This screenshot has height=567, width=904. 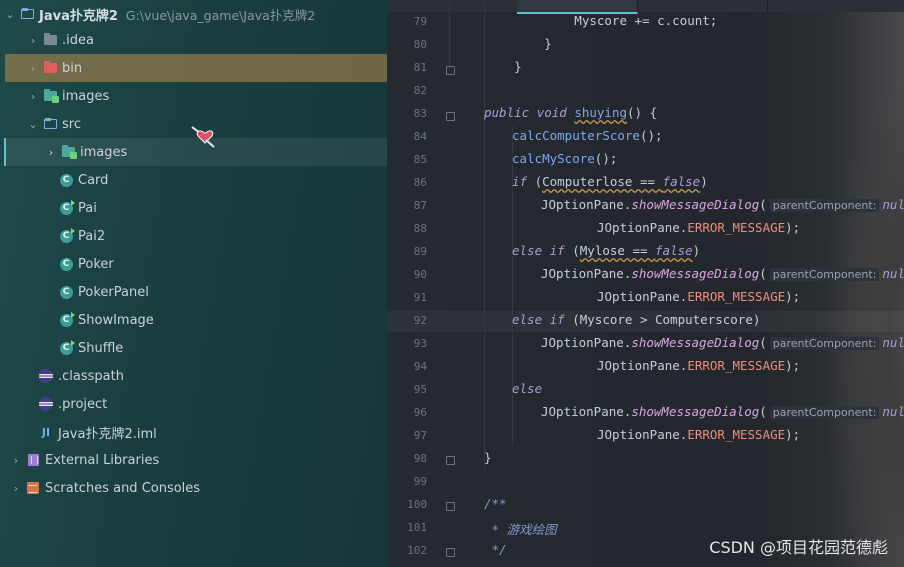 I want to click on tree-item-pai: C Pai, so click(x=193, y=208).